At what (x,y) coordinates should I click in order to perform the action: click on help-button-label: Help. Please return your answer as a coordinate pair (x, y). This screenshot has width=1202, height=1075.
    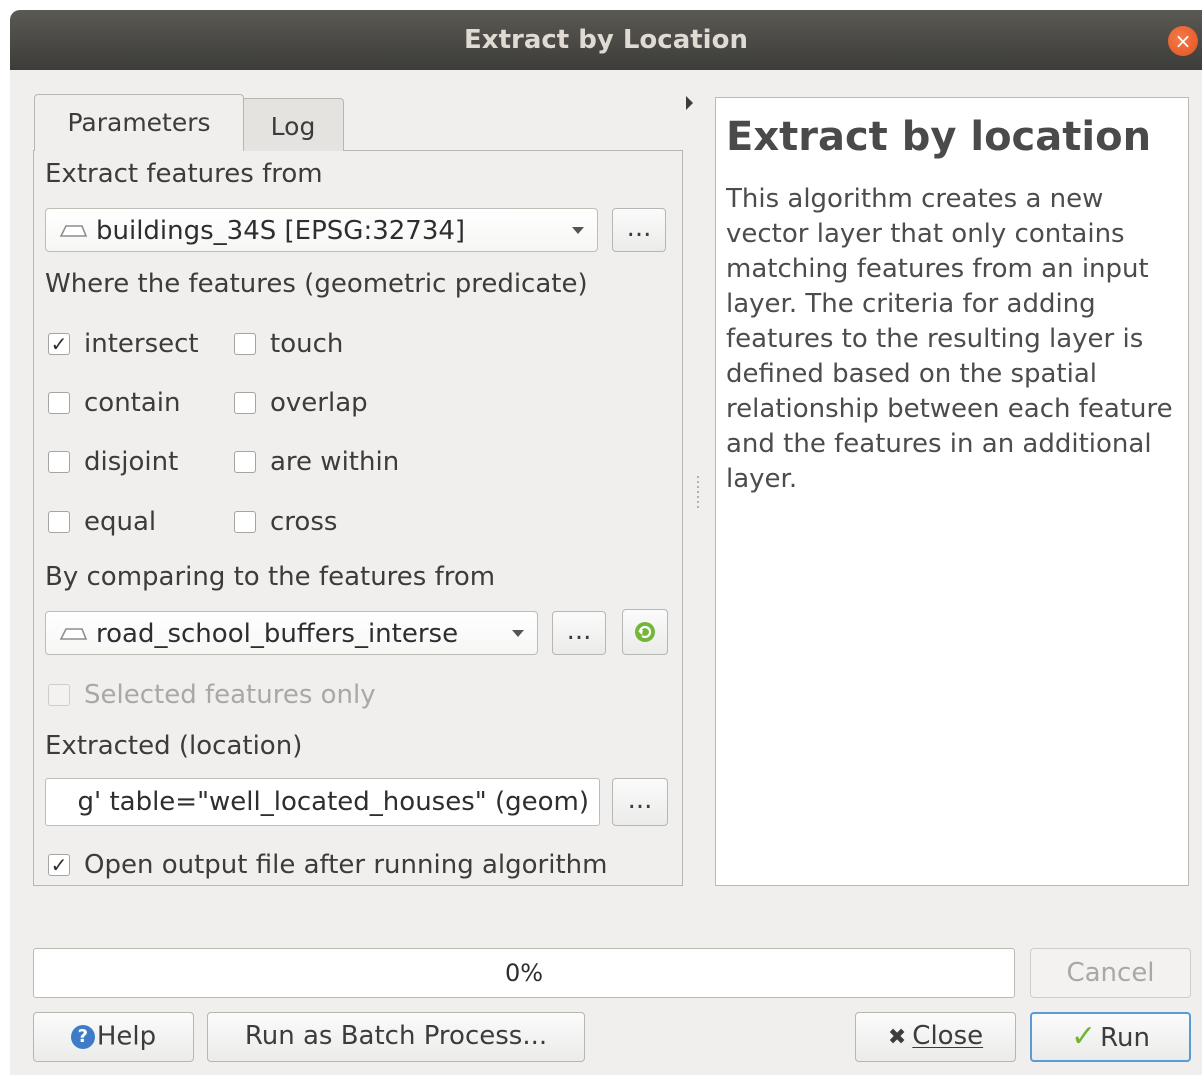
    Looking at the image, I should click on (126, 1036).